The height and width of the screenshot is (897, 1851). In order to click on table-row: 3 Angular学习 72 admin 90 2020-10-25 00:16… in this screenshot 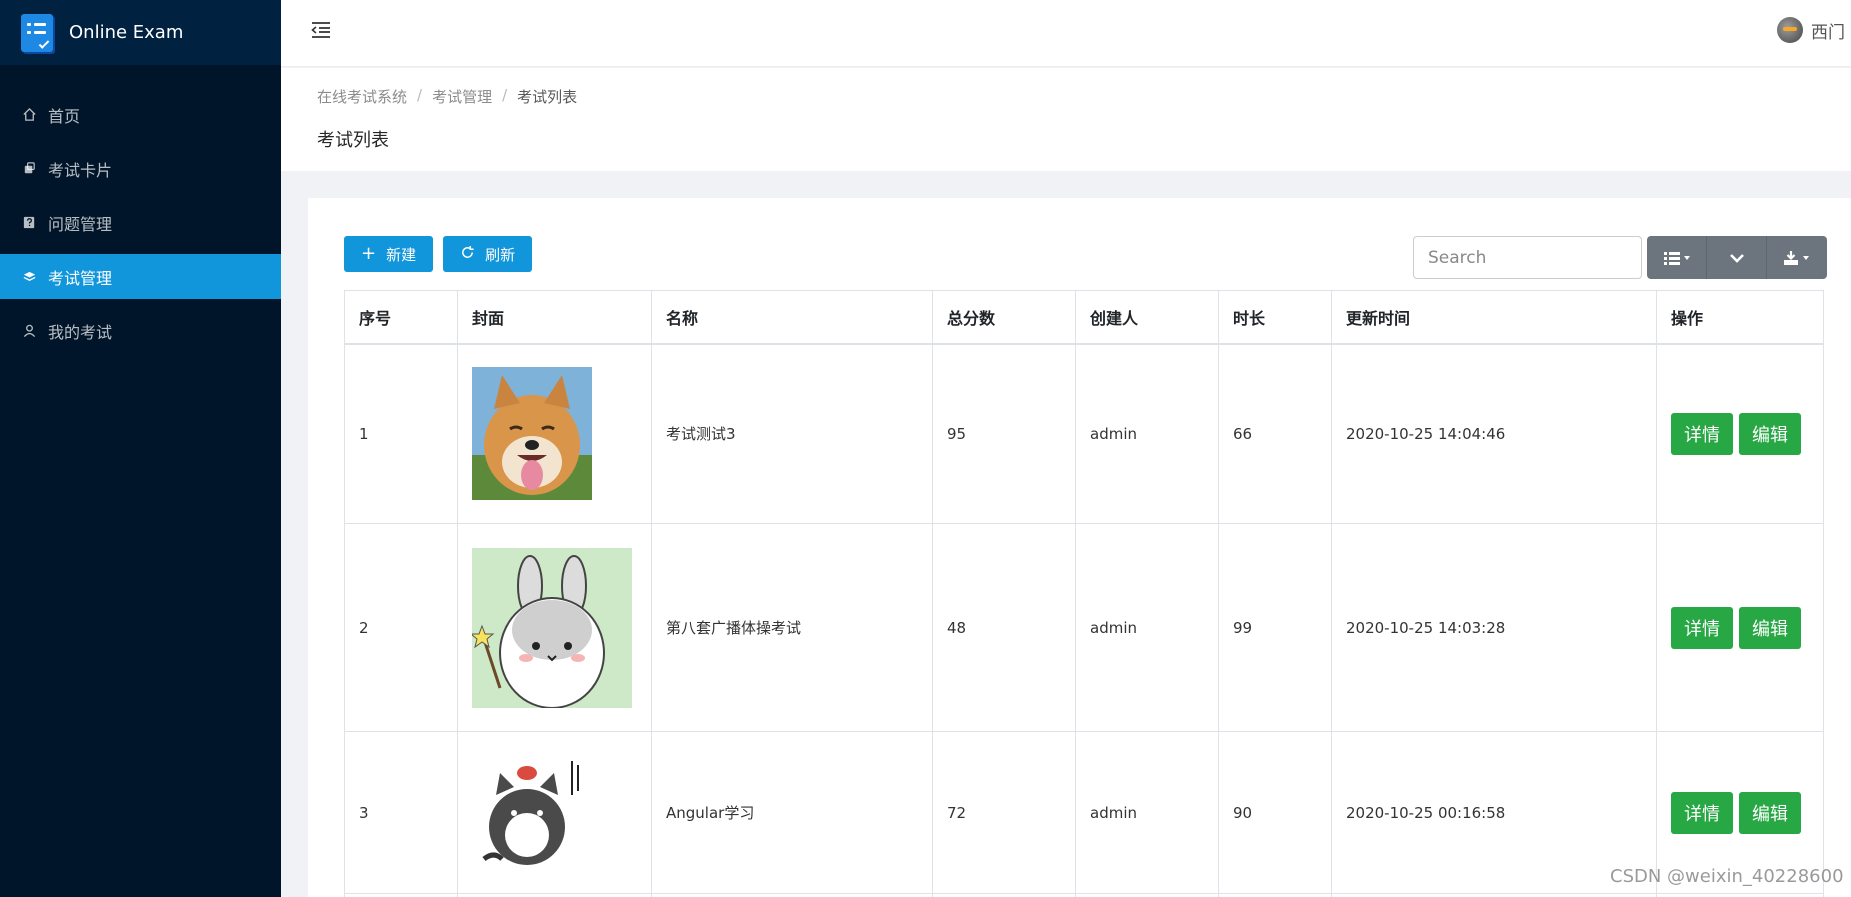, I will do `click(1084, 812)`.